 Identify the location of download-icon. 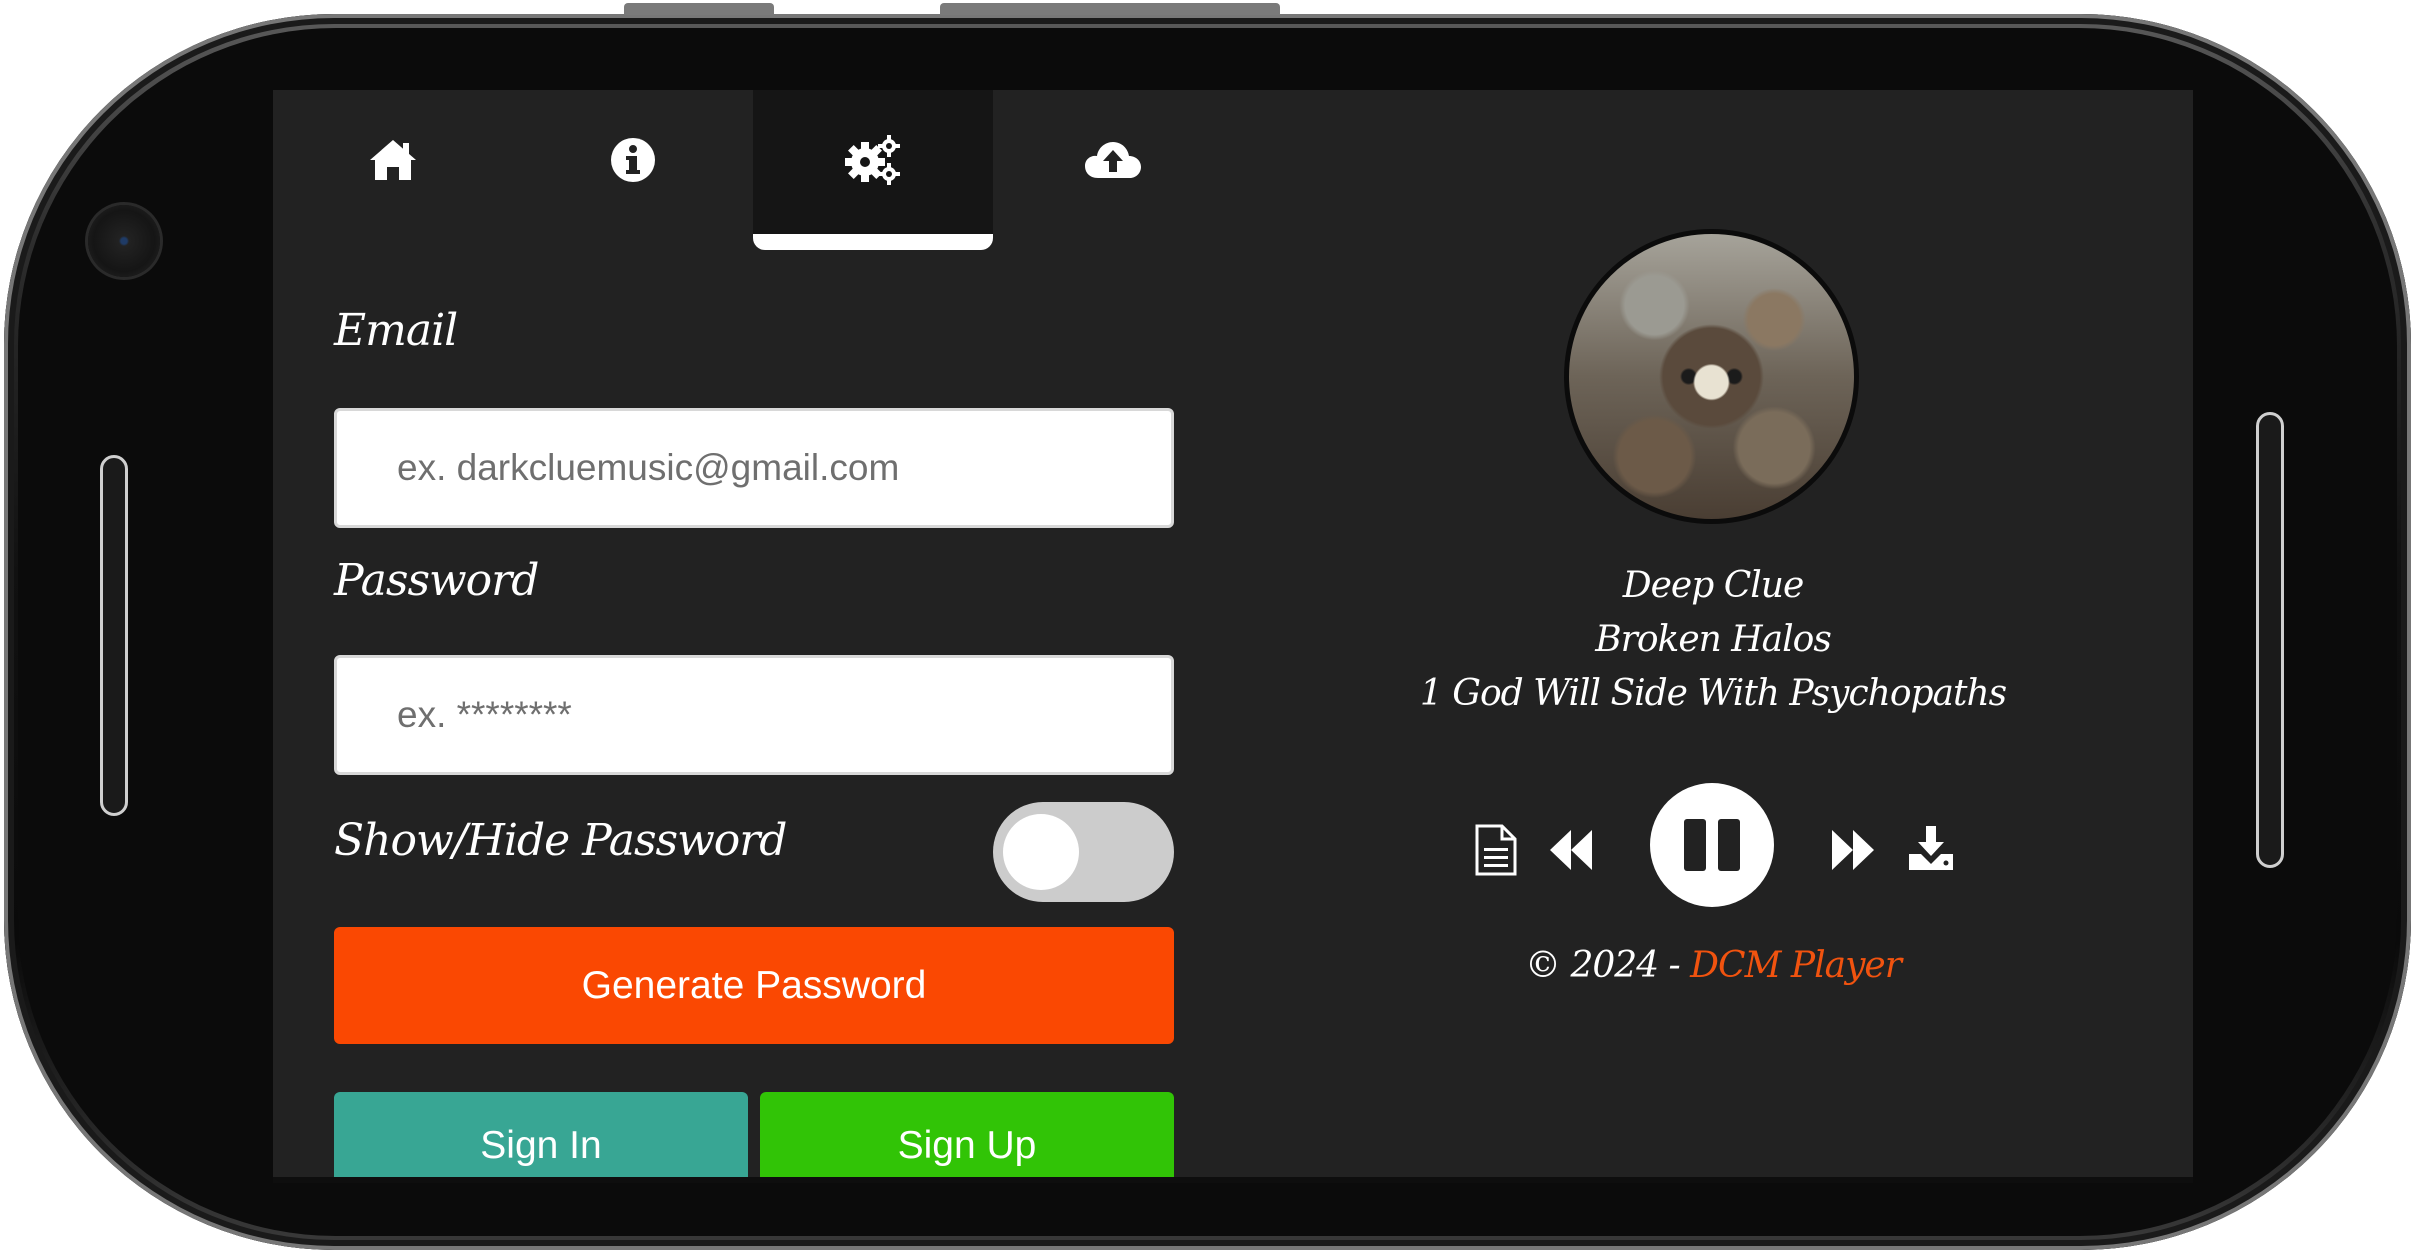
(1931, 848).